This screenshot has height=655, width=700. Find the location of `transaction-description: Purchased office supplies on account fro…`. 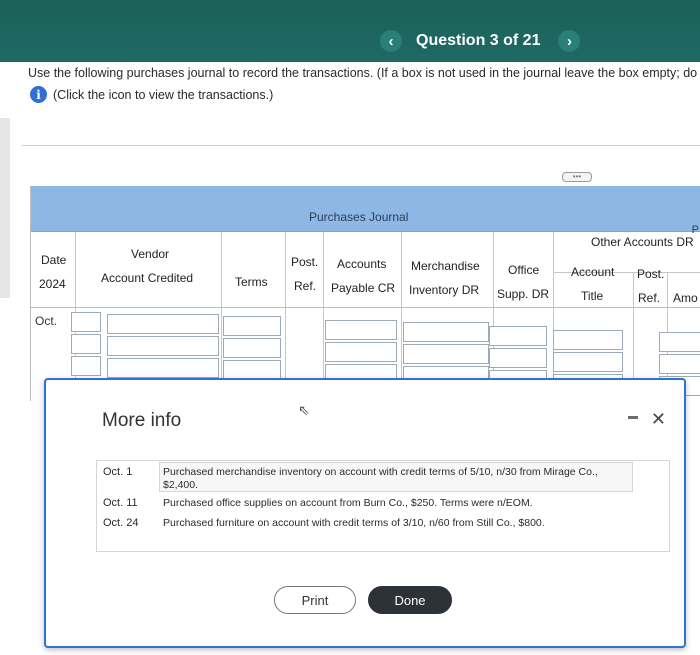

transaction-description: Purchased office supplies on account fro… is located at coordinates (348, 503).